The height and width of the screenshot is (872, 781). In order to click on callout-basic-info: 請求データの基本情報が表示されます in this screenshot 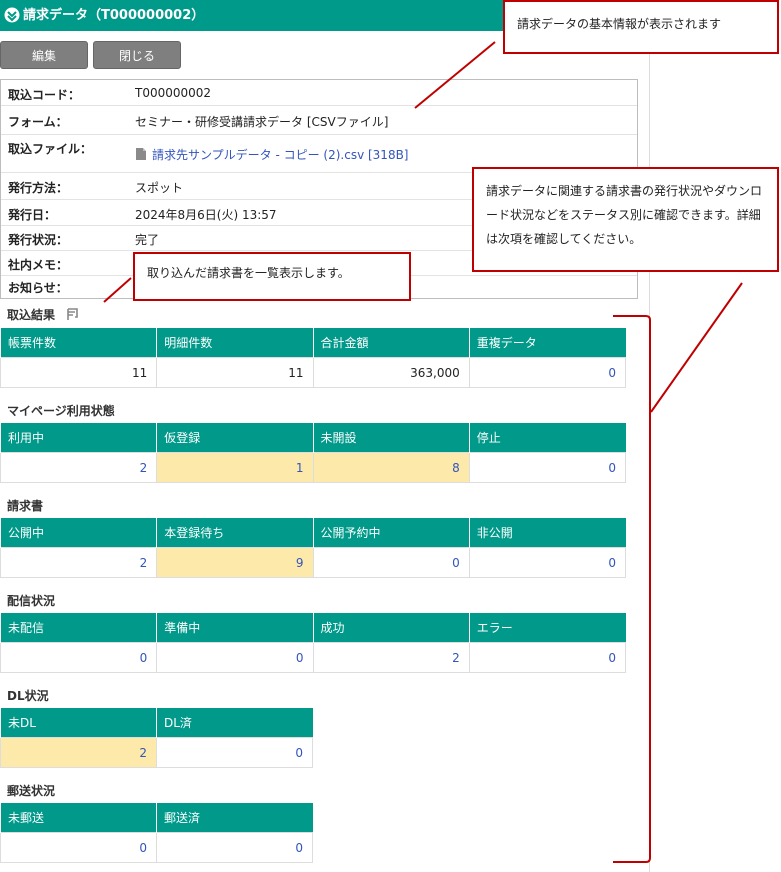, I will do `click(641, 27)`.